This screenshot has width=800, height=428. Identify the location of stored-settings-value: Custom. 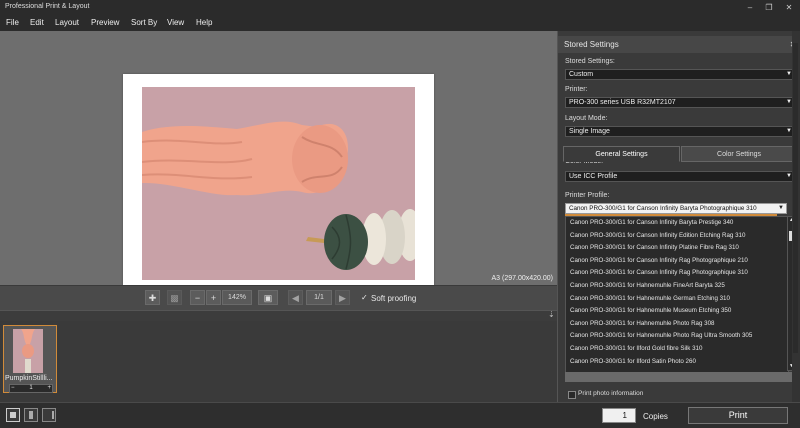
(581, 74).